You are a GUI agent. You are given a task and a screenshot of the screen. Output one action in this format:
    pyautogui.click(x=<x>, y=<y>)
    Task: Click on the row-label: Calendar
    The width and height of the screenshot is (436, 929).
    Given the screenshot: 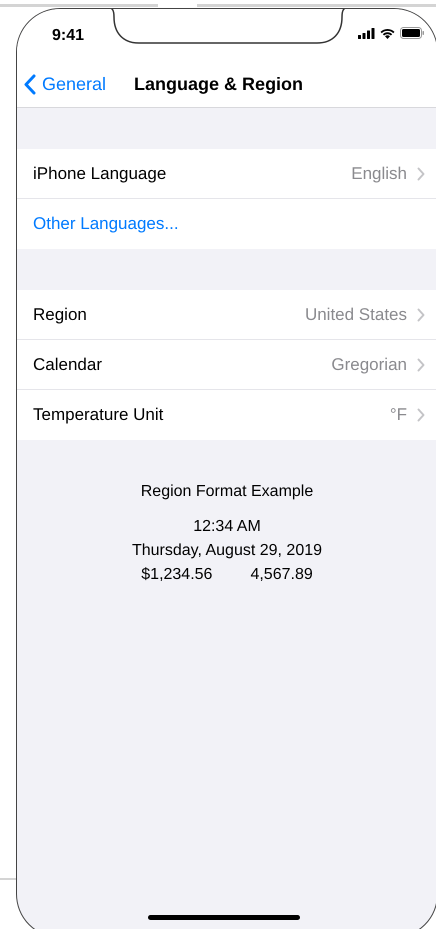 What is the action you would take?
    pyautogui.click(x=67, y=365)
    